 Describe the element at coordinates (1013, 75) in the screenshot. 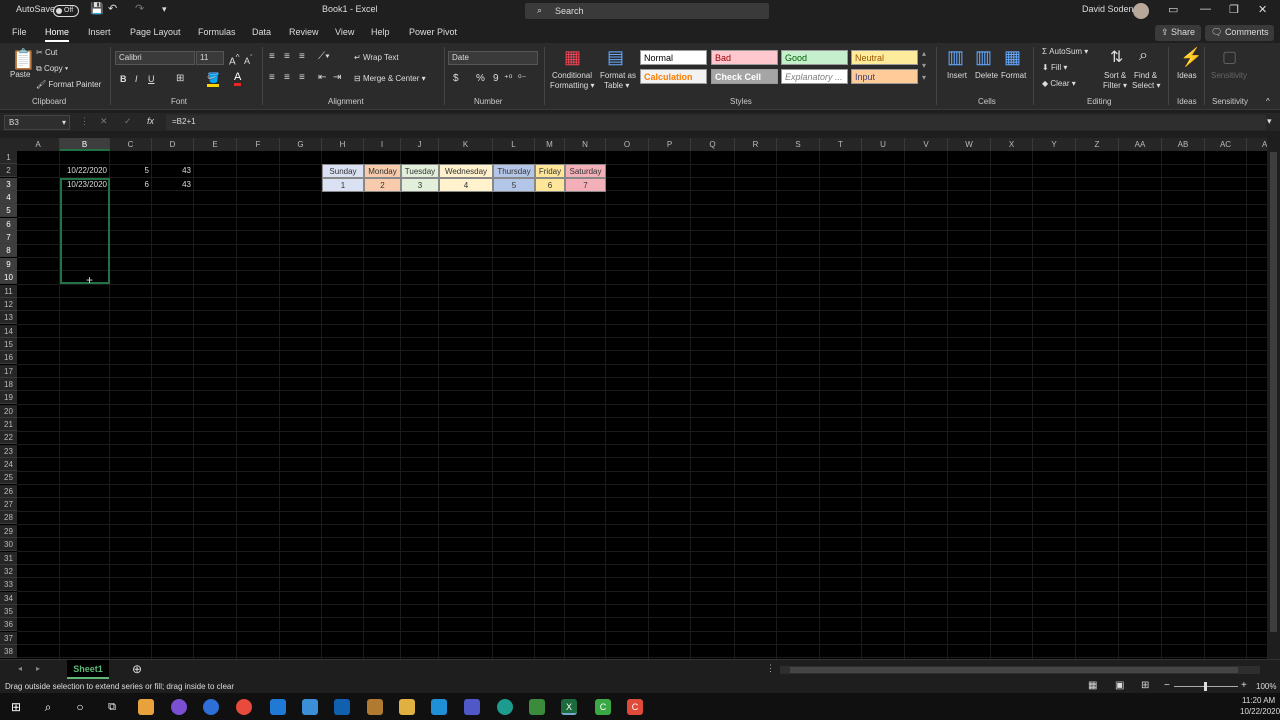

I see `format-cells-label: Format` at that location.